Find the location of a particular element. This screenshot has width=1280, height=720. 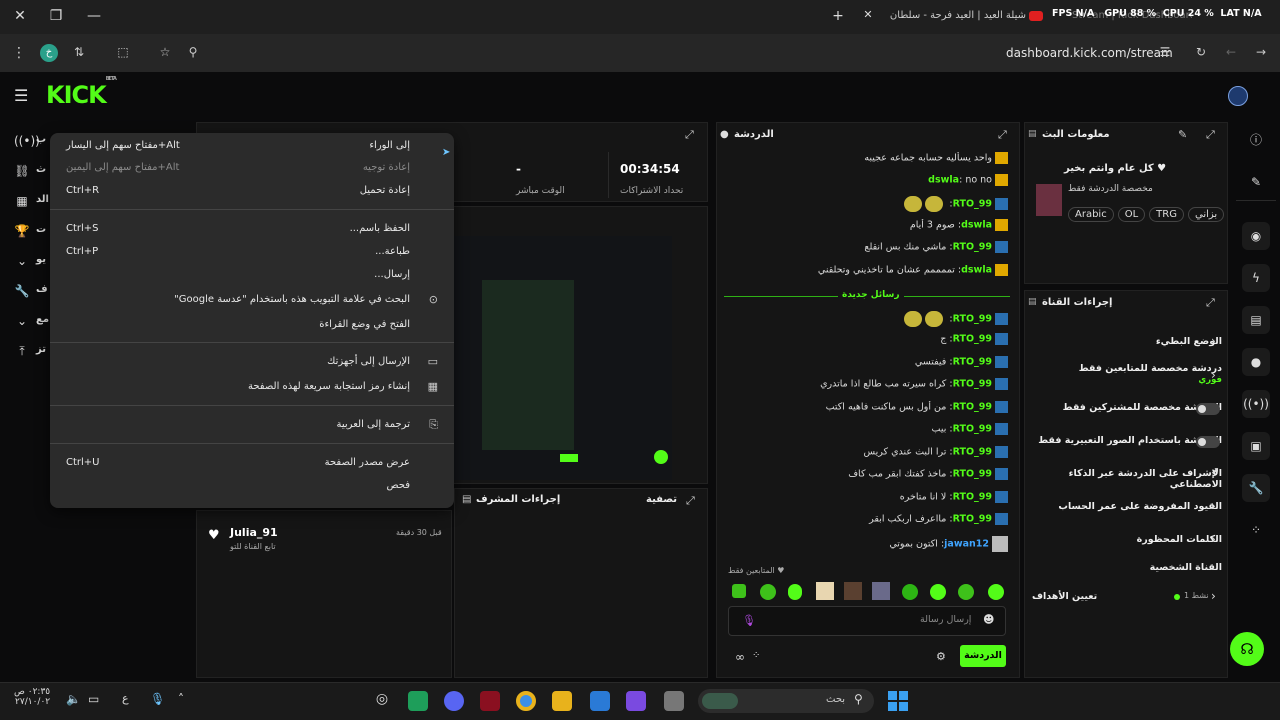

menu-item-inspect: فحص is located at coordinates (252, 487).